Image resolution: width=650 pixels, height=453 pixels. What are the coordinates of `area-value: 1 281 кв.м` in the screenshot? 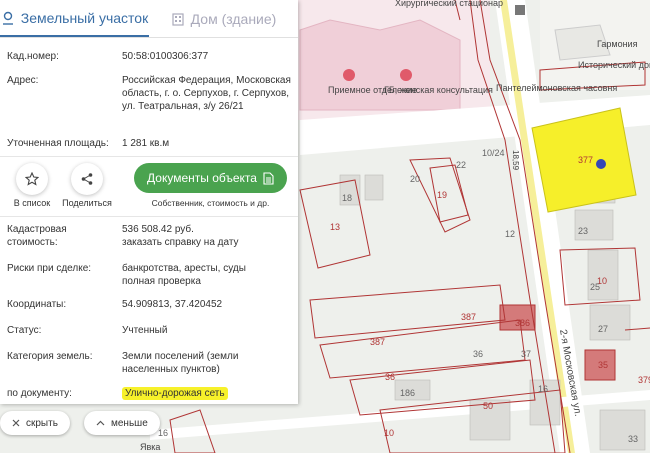 It's located at (146, 143).